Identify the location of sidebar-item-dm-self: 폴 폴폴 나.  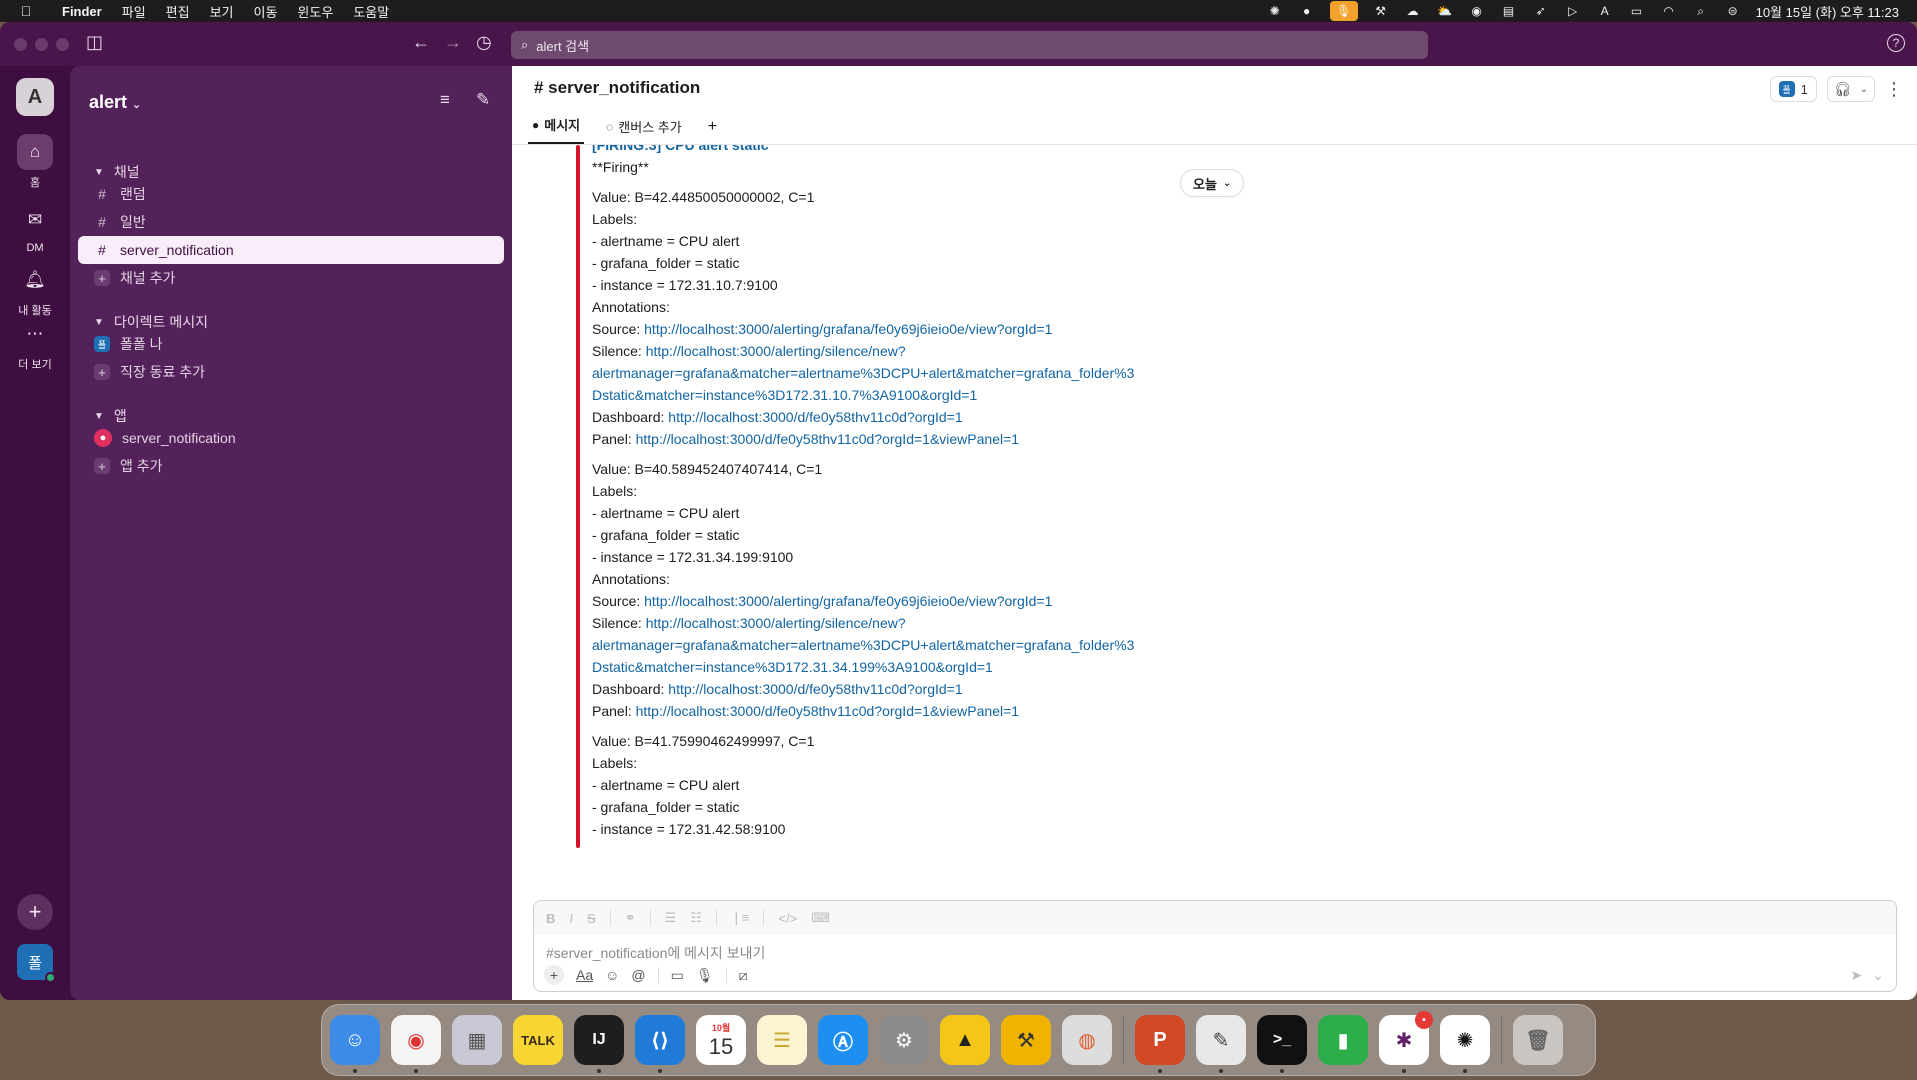
(291, 344).